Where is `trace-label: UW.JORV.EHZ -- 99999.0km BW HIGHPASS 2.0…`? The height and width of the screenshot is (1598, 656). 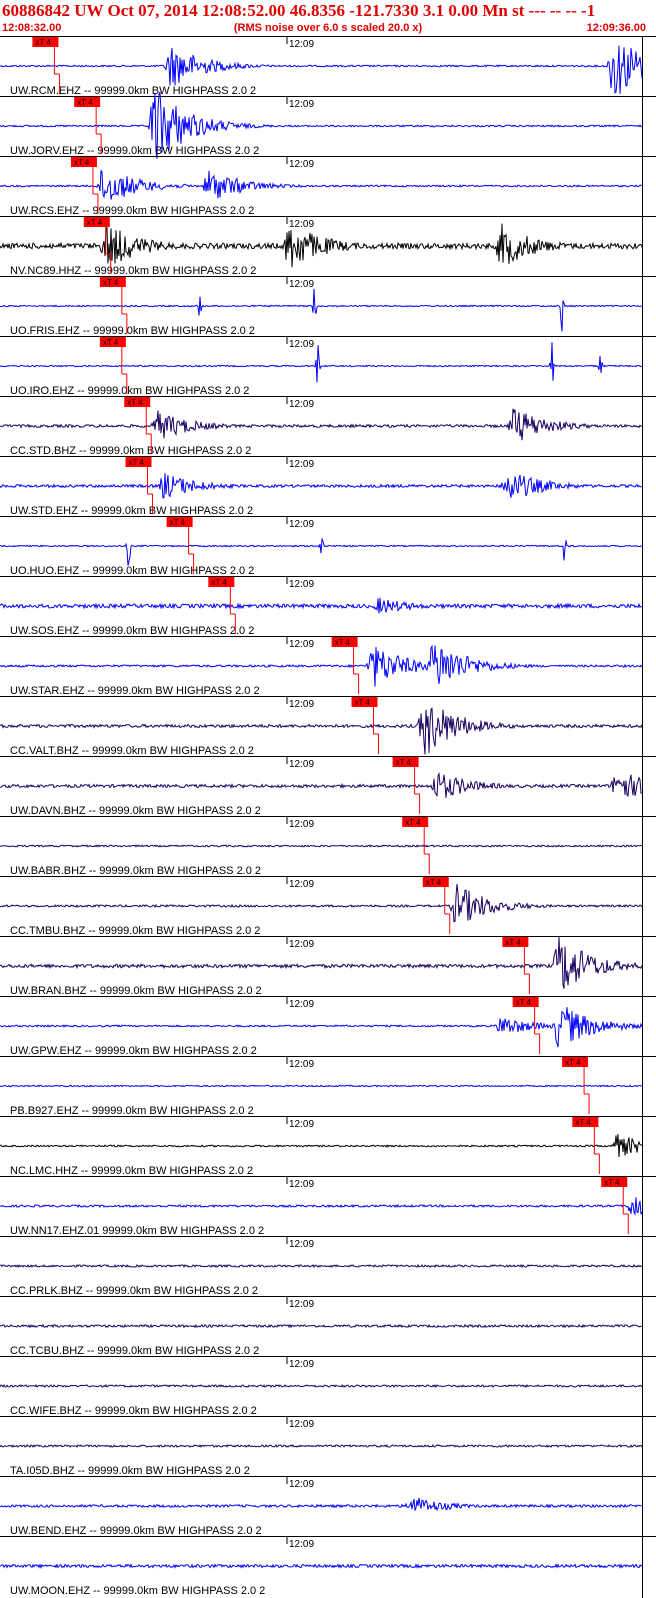
trace-label: UW.JORV.EHZ -- 99999.0km BW HIGHPASS 2.0… is located at coordinates (134, 151).